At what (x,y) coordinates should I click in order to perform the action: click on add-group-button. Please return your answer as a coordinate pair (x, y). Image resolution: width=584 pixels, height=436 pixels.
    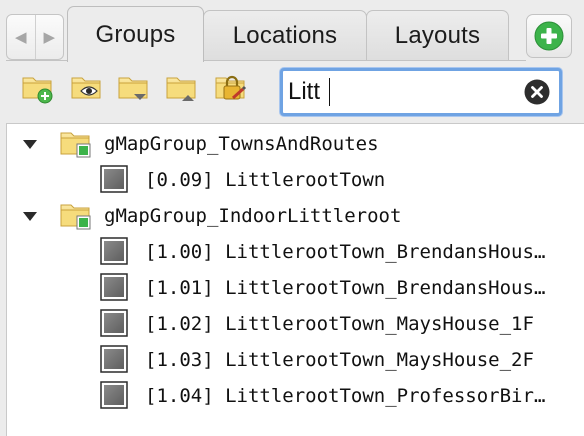
    Looking at the image, I should click on (38, 88).